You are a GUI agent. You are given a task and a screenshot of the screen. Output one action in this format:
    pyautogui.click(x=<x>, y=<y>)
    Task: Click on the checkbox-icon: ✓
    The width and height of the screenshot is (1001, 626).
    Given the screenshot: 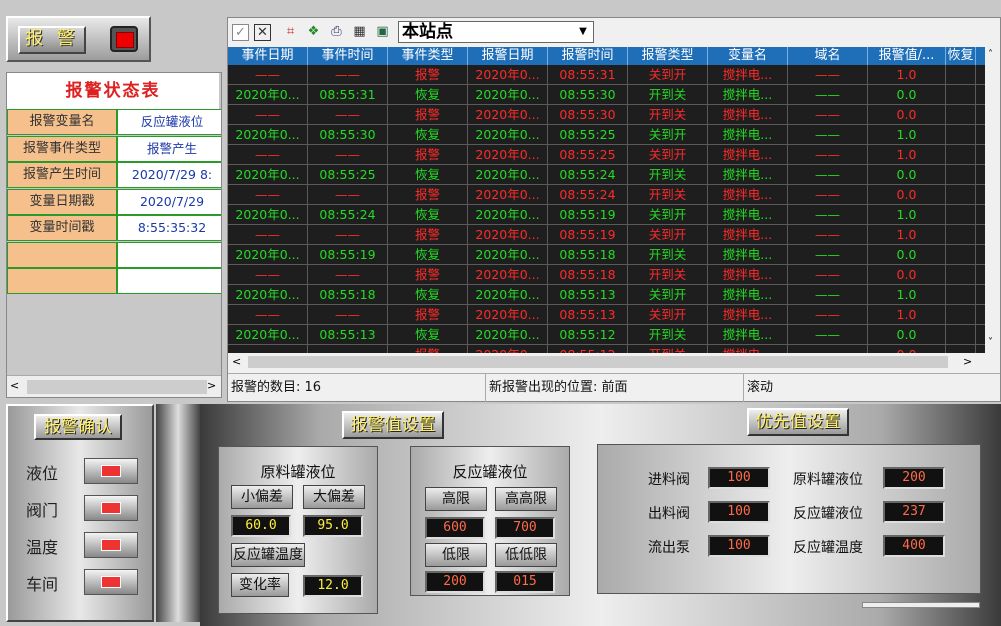 What is the action you would take?
    pyautogui.click(x=240, y=32)
    